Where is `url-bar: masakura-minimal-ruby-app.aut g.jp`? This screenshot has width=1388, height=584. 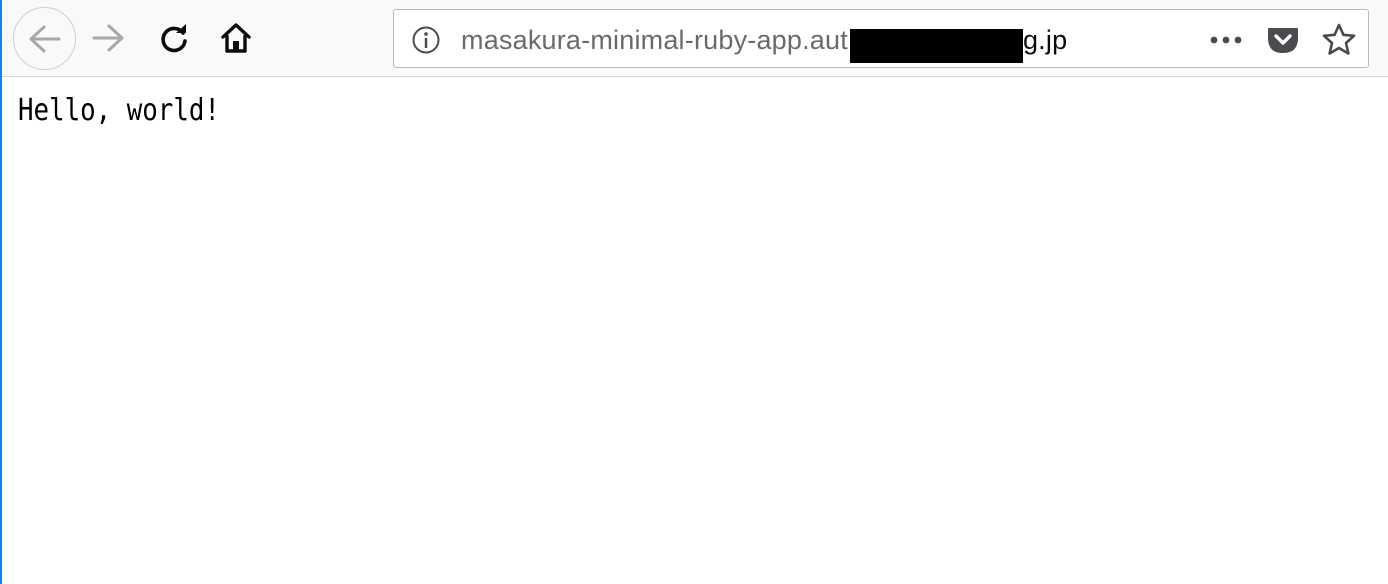
url-bar: masakura-minimal-ruby-app.aut g.jp is located at coordinates (881, 38).